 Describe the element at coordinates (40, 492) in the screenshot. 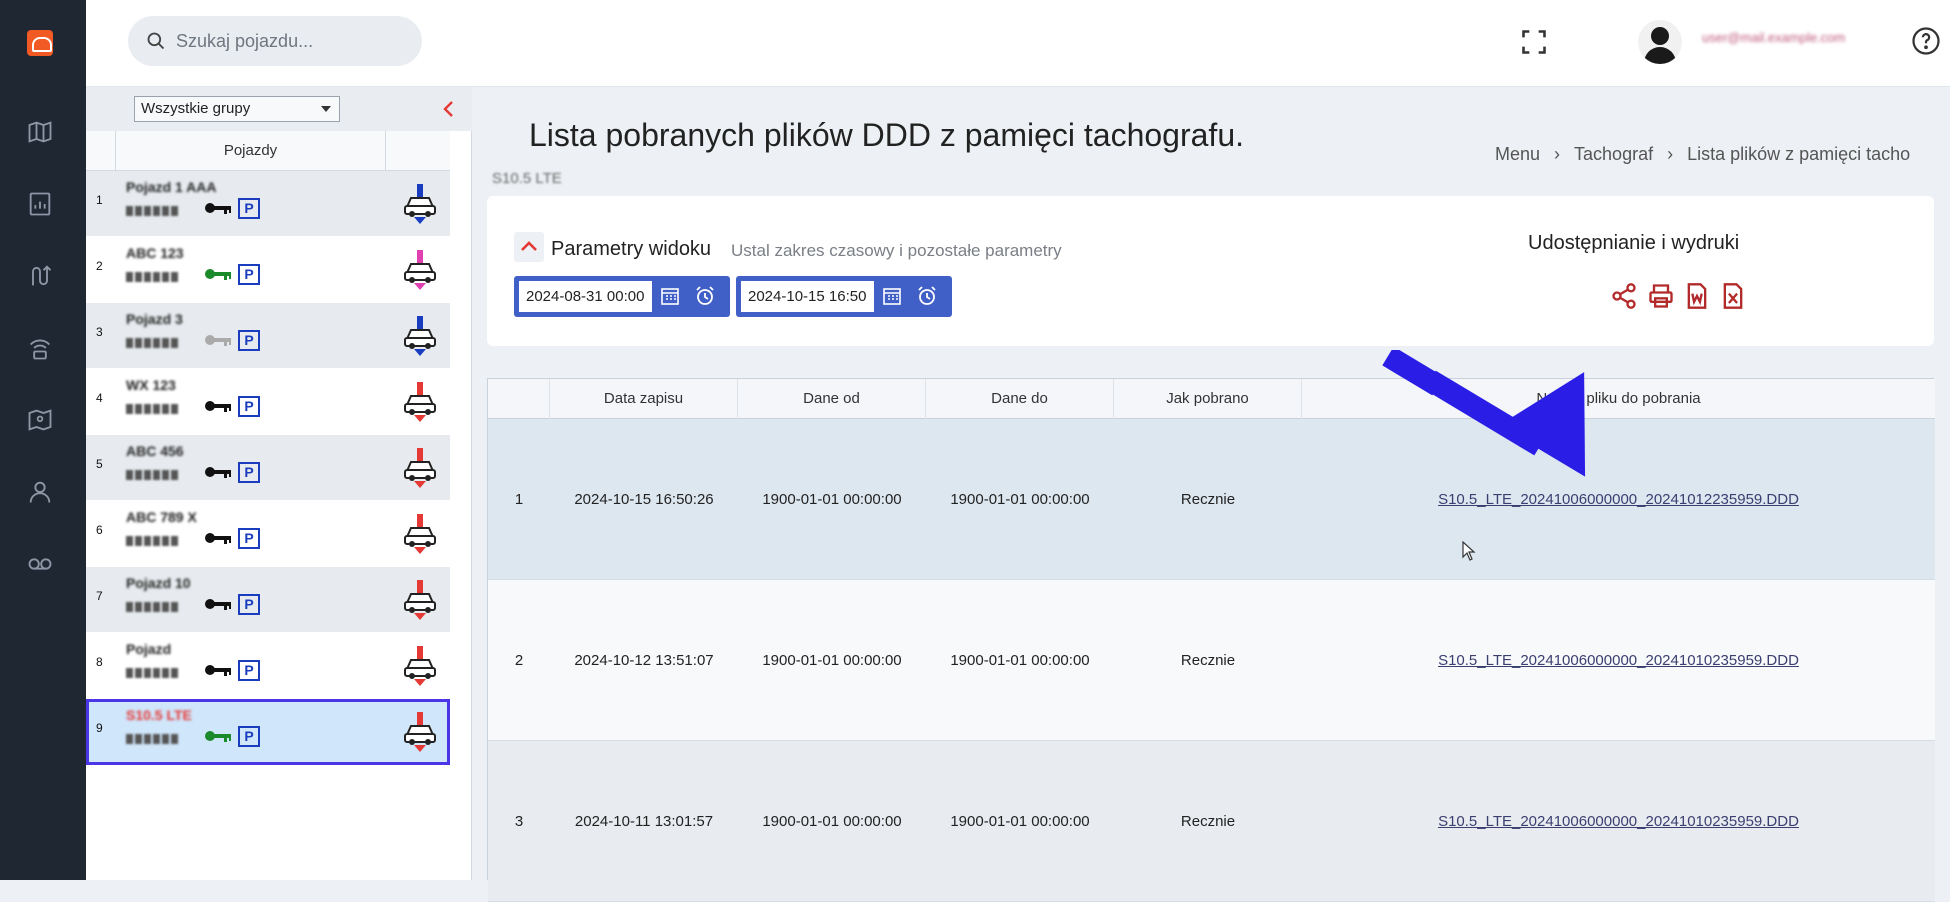

I see `driver-icon` at that location.